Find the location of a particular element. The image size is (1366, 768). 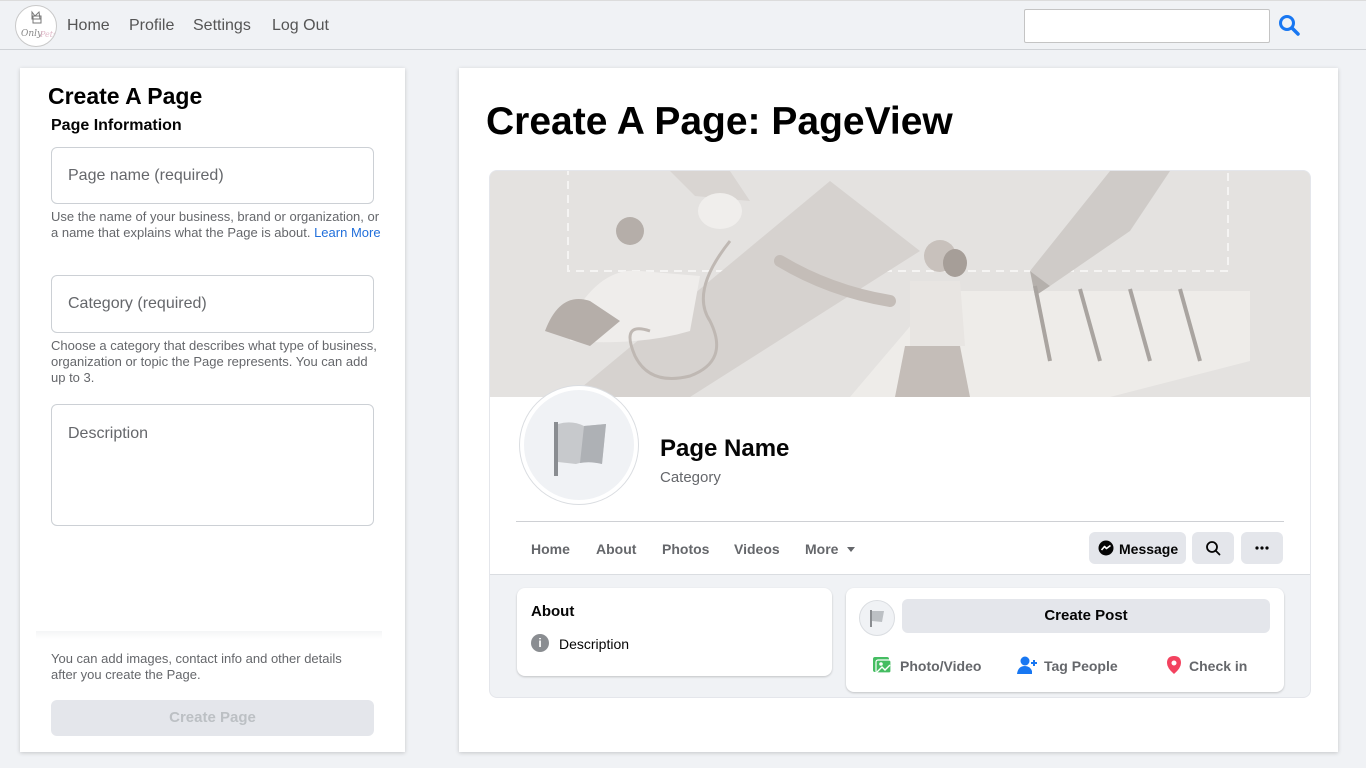

create-post-button: Create Post is located at coordinates (1086, 616).